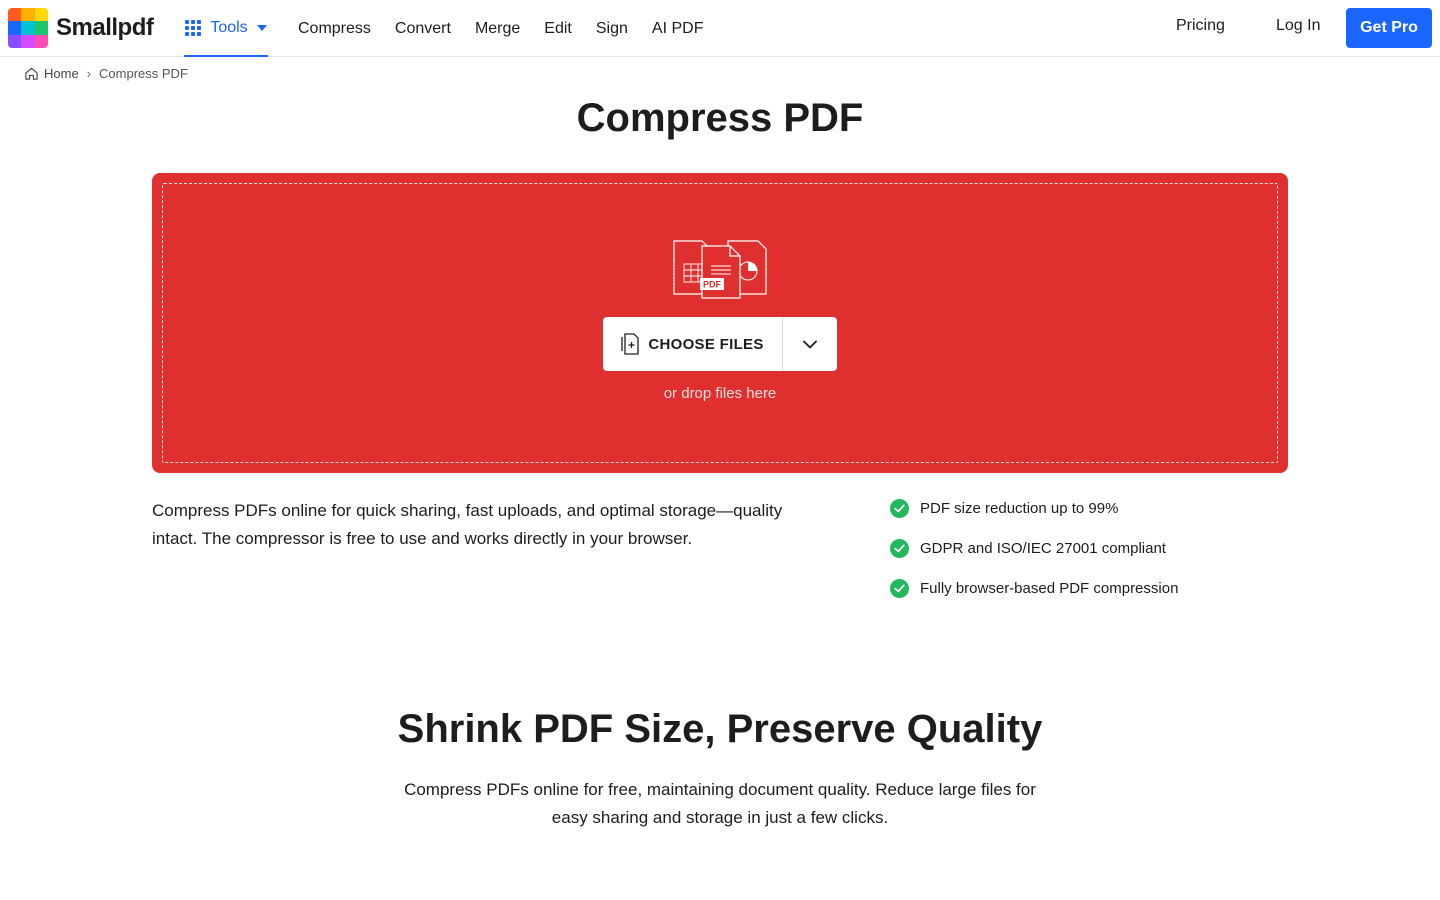 Image resolution: width=1440 pixels, height=900 pixels. Describe the element at coordinates (1200, 26) in the screenshot. I see `pricing-link: Pricing` at that location.